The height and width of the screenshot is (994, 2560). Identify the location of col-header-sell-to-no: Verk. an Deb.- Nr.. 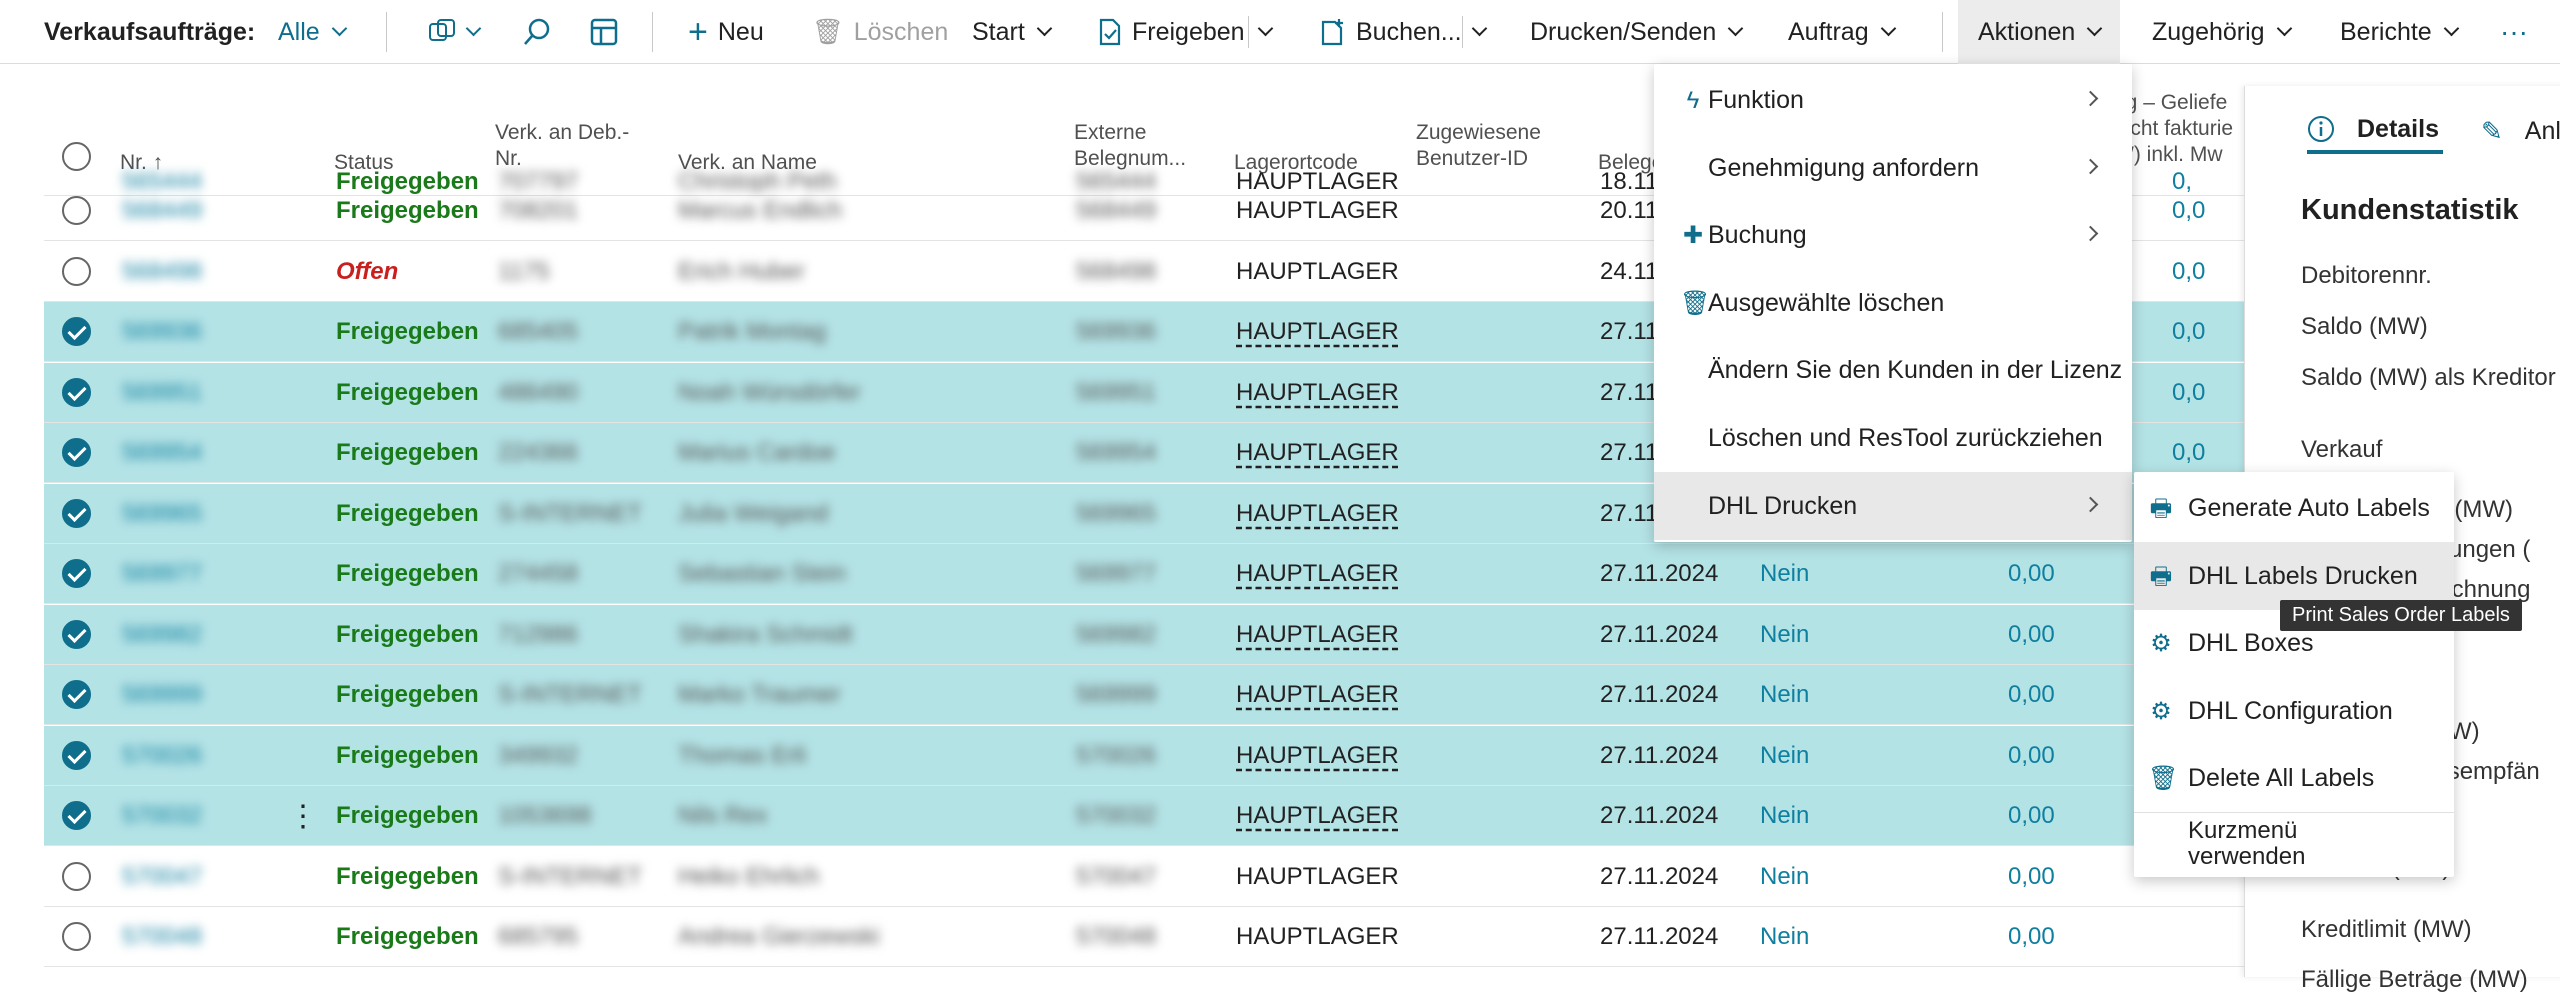
(562, 146).